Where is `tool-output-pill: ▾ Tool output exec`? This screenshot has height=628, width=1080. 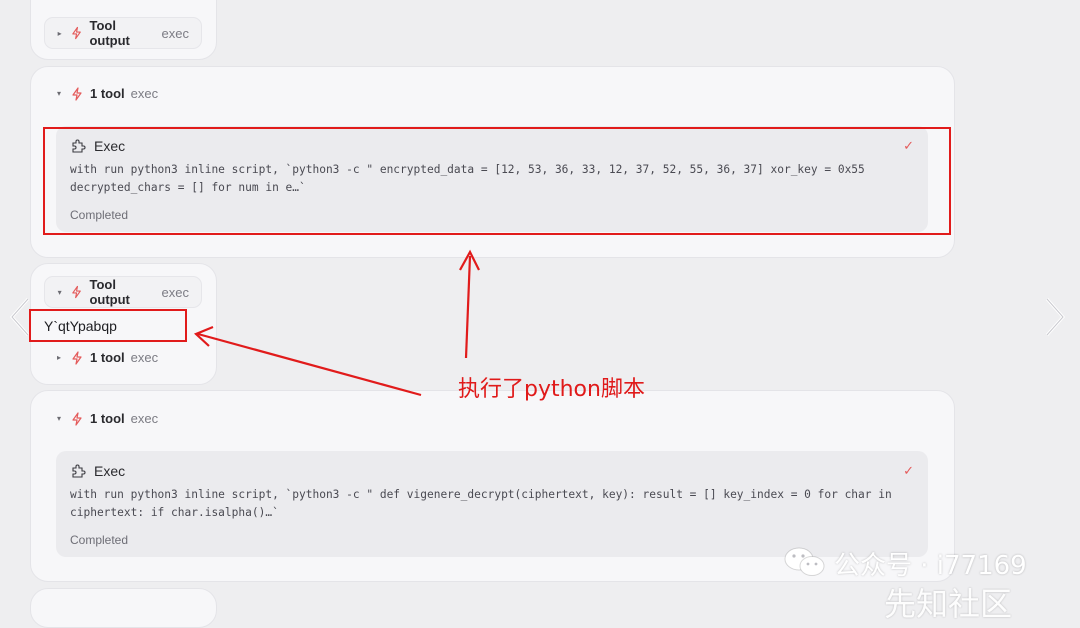
tool-output-pill: ▾ Tool output exec is located at coordinates (123, 292).